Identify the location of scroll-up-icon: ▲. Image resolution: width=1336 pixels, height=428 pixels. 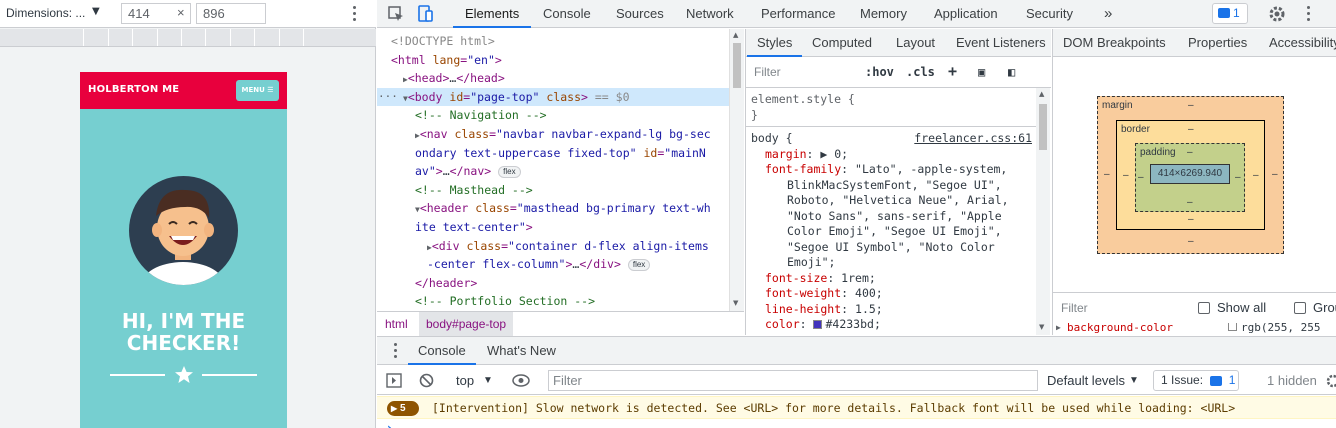
(1041, 94).